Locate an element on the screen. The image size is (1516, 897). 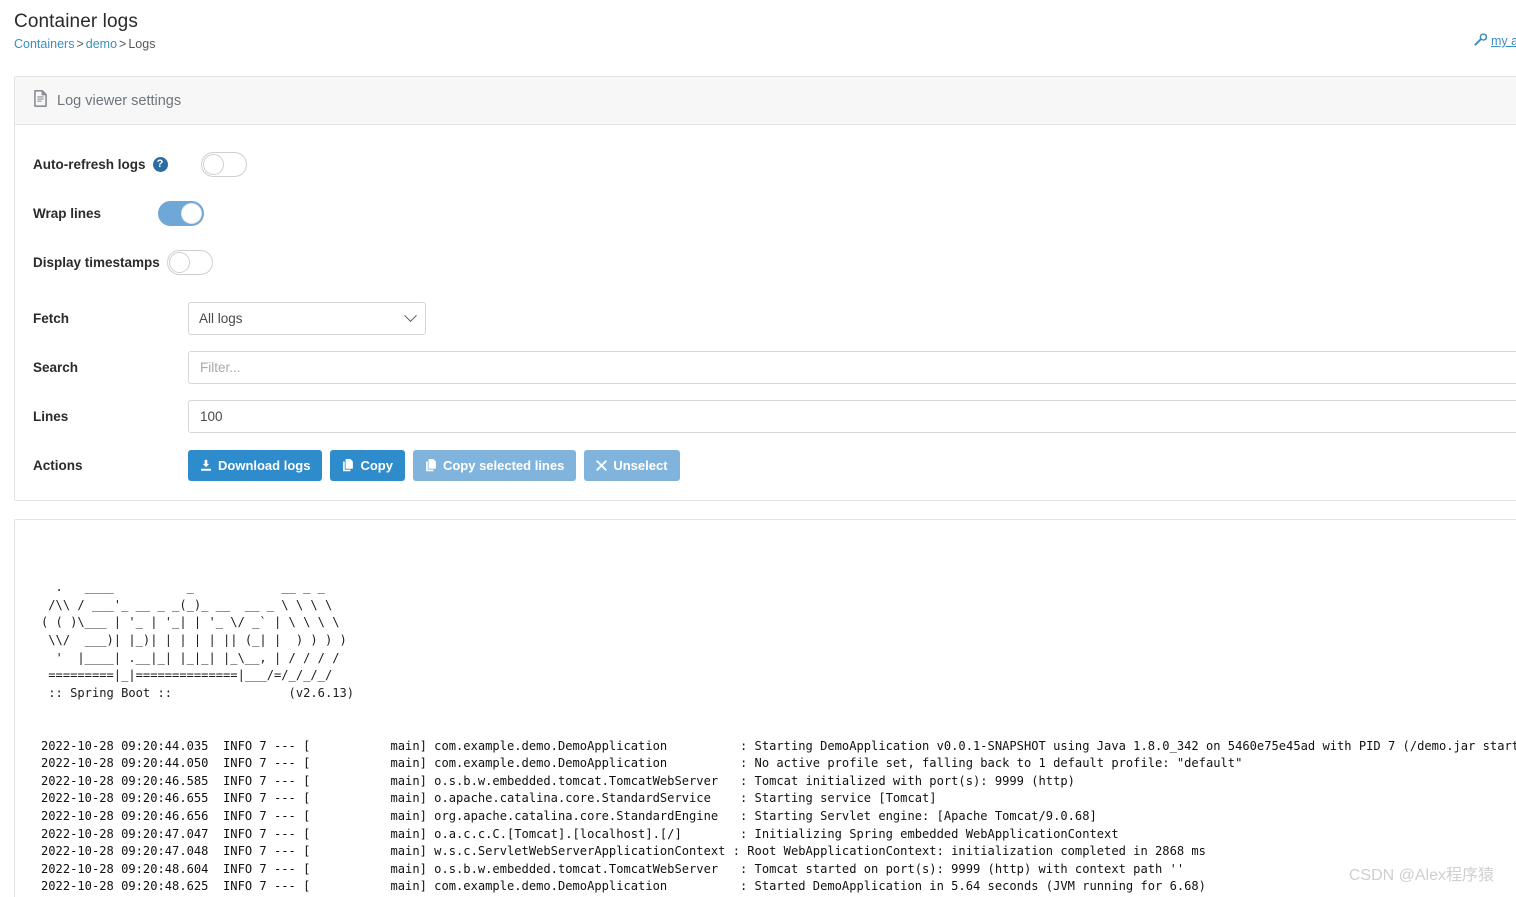
fetch-select-value: All logs is located at coordinates (221, 318).